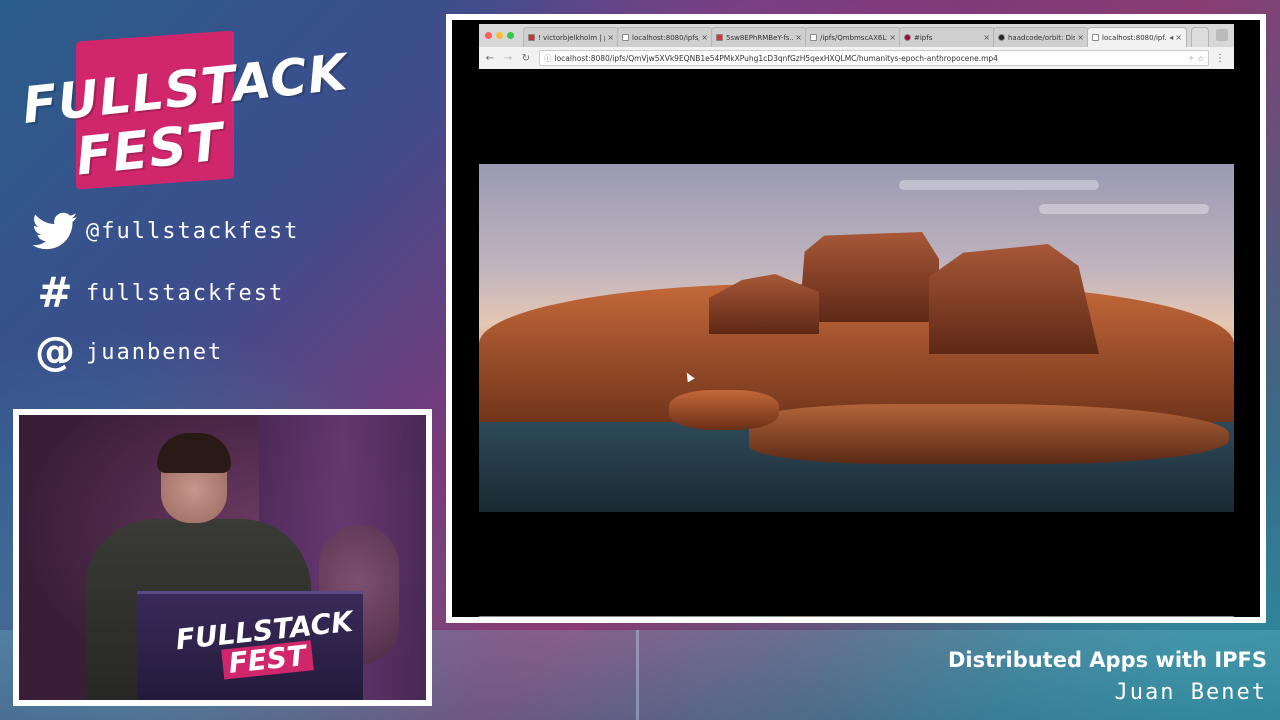  Describe the element at coordinates (548, 58) in the screenshot. I see `page-info-icon: ⓘ` at that location.